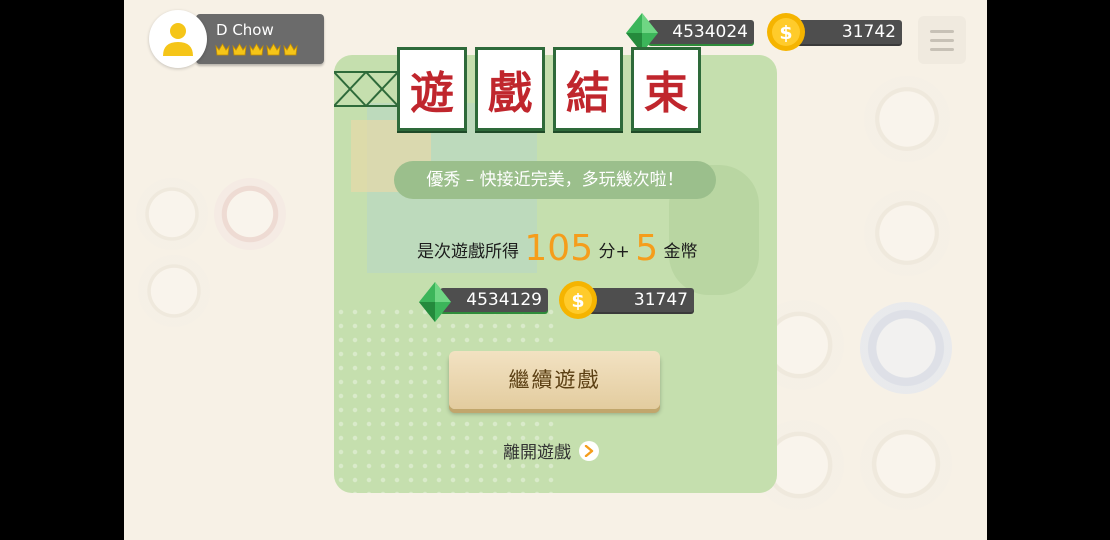 Image resolution: width=1110 pixels, height=540 pixels. Describe the element at coordinates (468, 252) in the screenshot. I see `score-prefix: 是次遊戲所得` at that location.